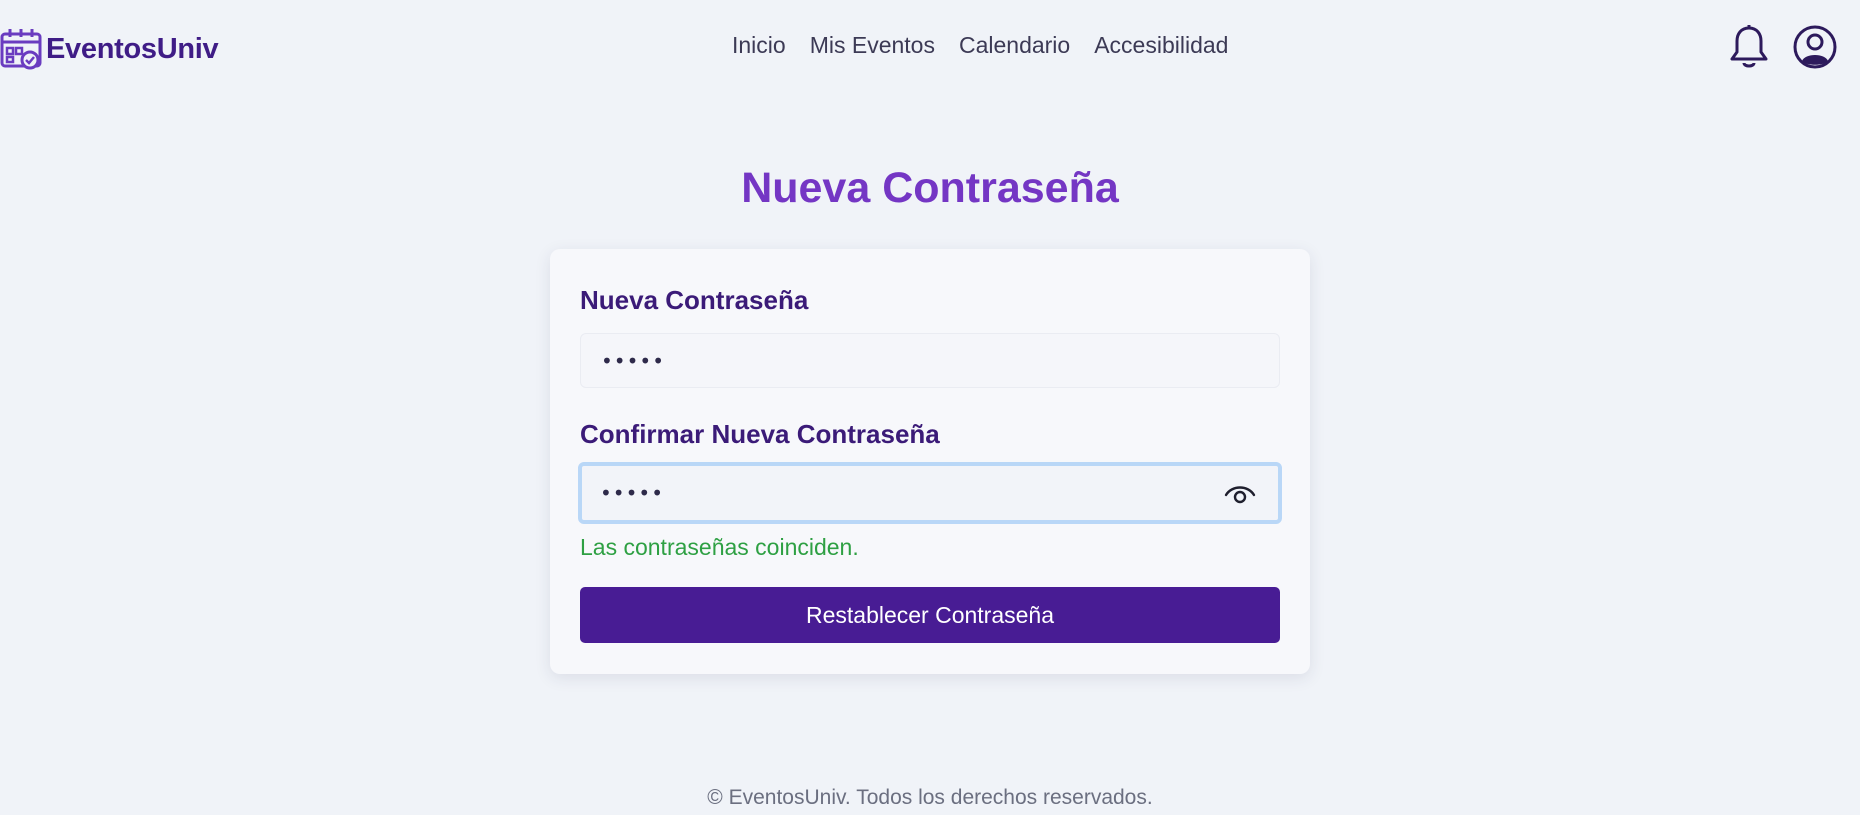 Image resolution: width=1860 pixels, height=815 pixels. What do you see at coordinates (930, 615) in the screenshot?
I see `reset-password-button: Restablecer Contraseña` at bounding box center [930, 615].